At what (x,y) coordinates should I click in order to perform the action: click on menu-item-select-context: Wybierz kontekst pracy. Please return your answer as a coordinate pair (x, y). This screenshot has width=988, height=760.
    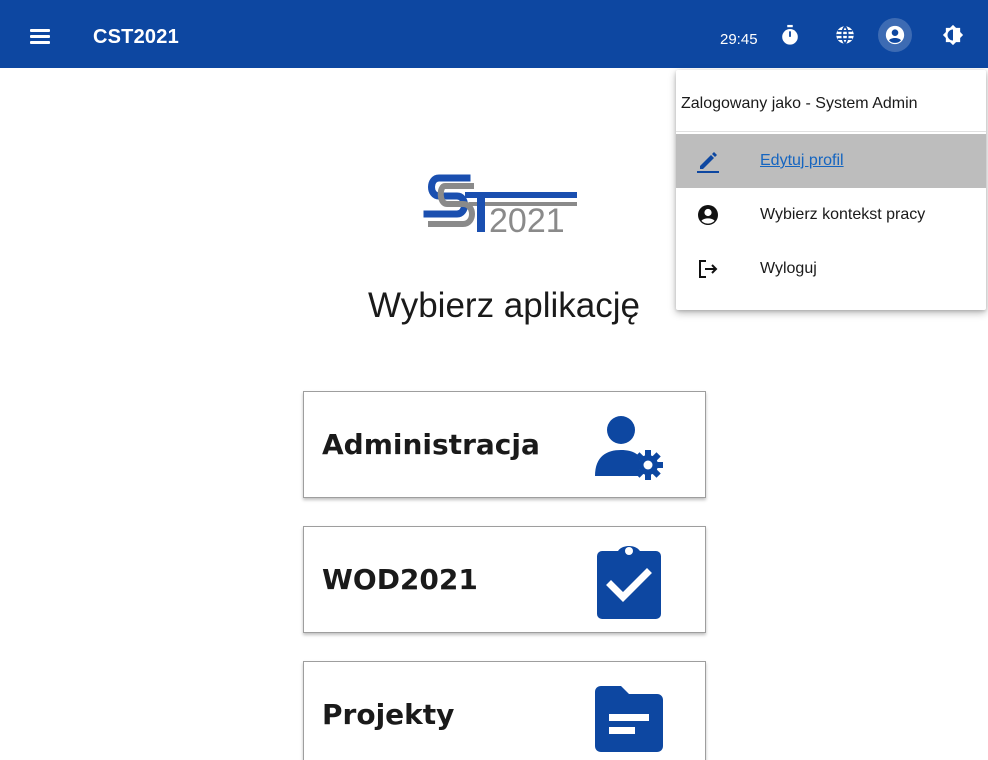
    Looking at the image, I should click on (831, 215).